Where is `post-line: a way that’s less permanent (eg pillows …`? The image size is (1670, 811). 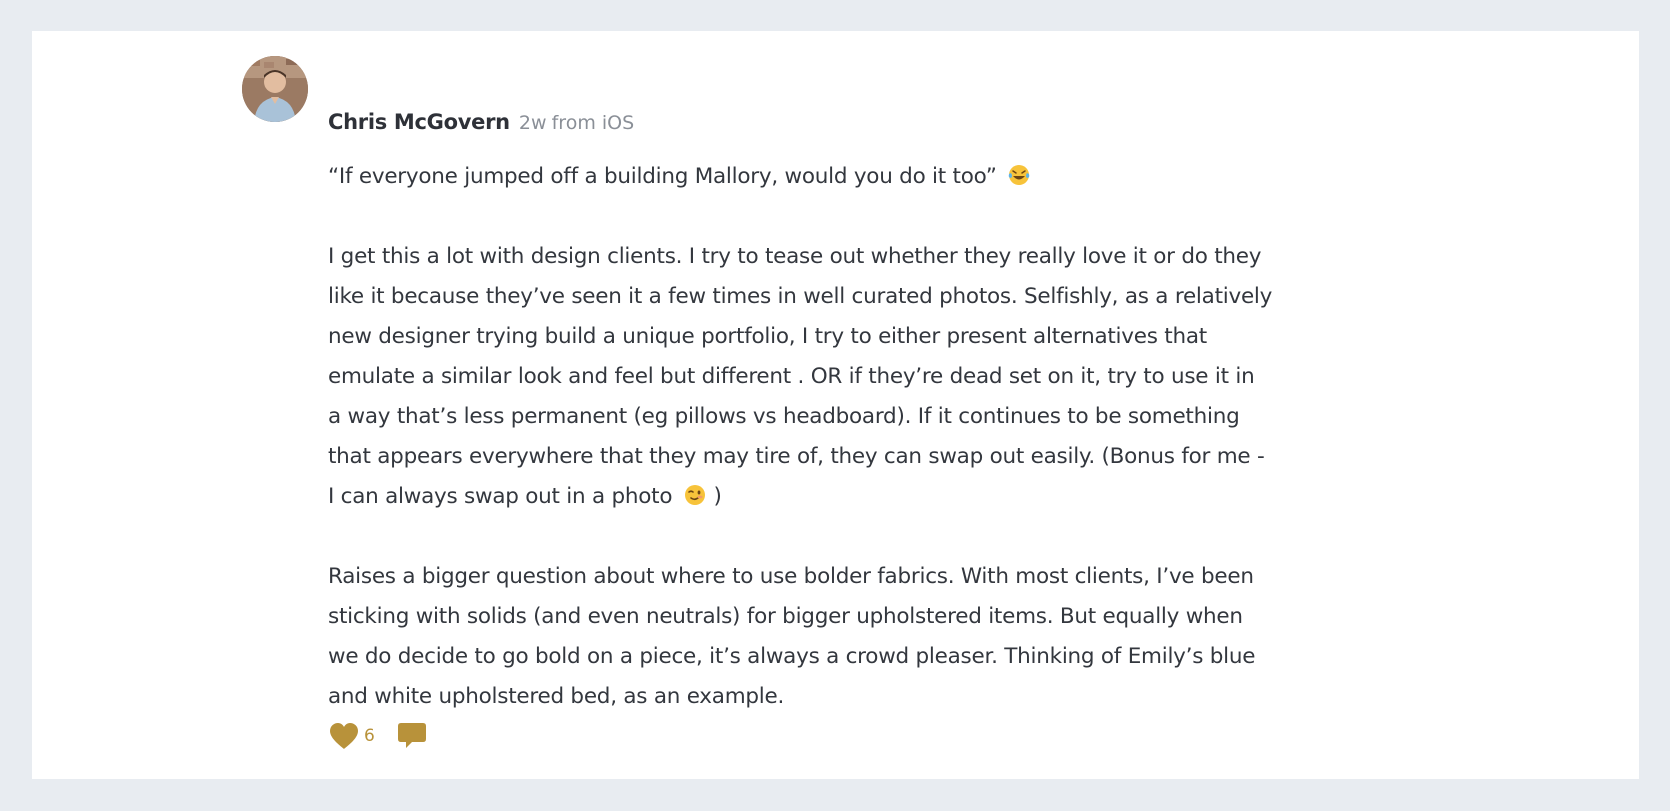 post-line: a way that’s less permanent (eg pillows … is located at coordinates (784, 416).